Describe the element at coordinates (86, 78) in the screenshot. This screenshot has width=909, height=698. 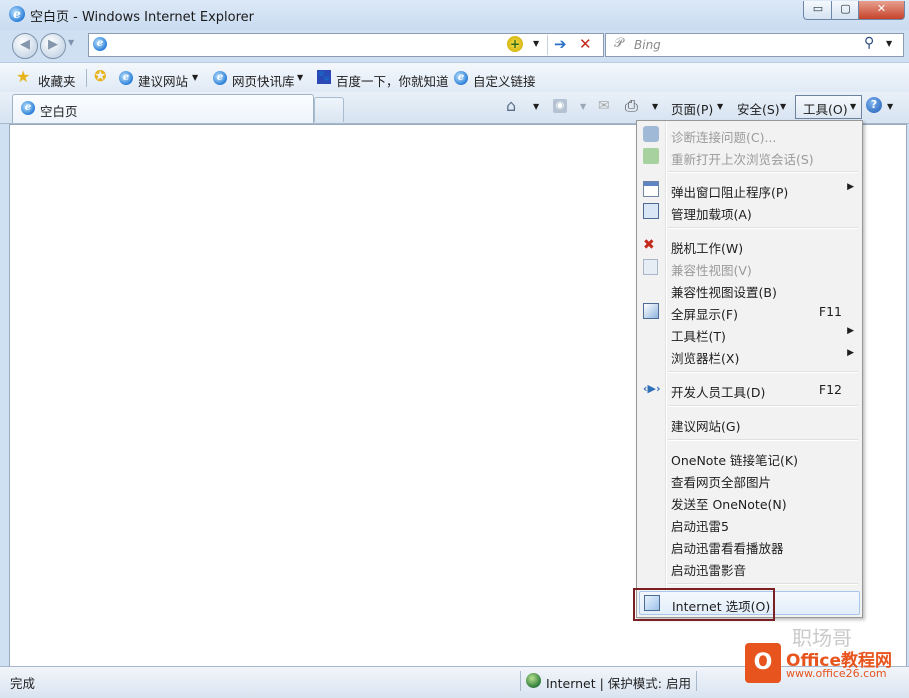
I see `favorites-separator` at that location.